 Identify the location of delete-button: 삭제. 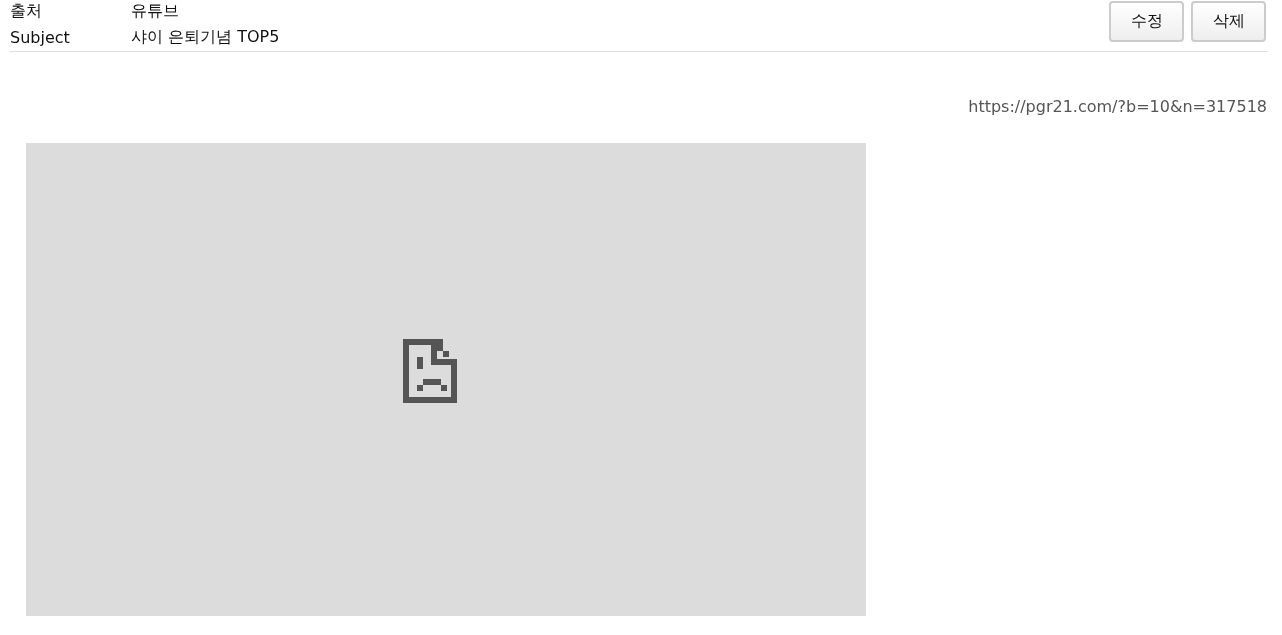
(1228, 21).